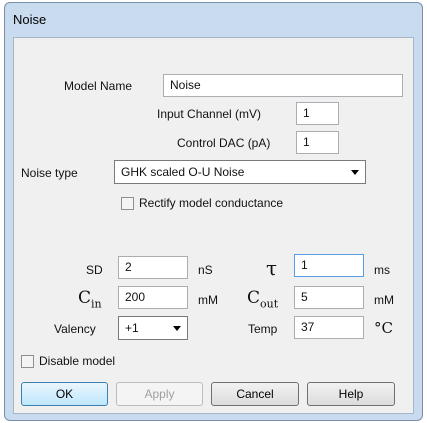 This screenshot has width=427, height=423. Describe the element at coordinates (383, 328) in the screenshot. I see `temp-unit: °C` at that location.